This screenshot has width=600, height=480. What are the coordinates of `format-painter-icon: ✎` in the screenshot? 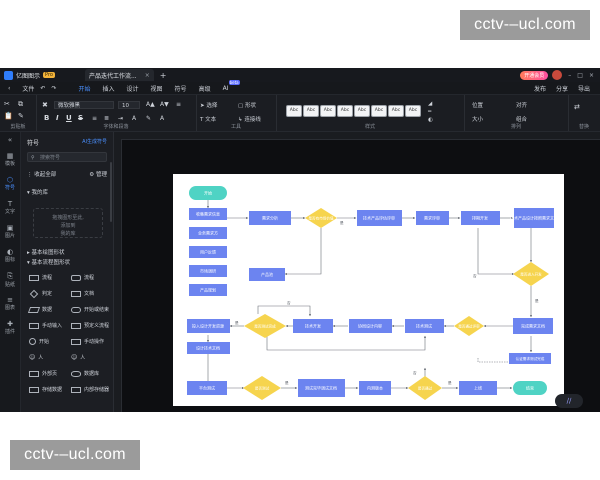 It's located at (21, 116).